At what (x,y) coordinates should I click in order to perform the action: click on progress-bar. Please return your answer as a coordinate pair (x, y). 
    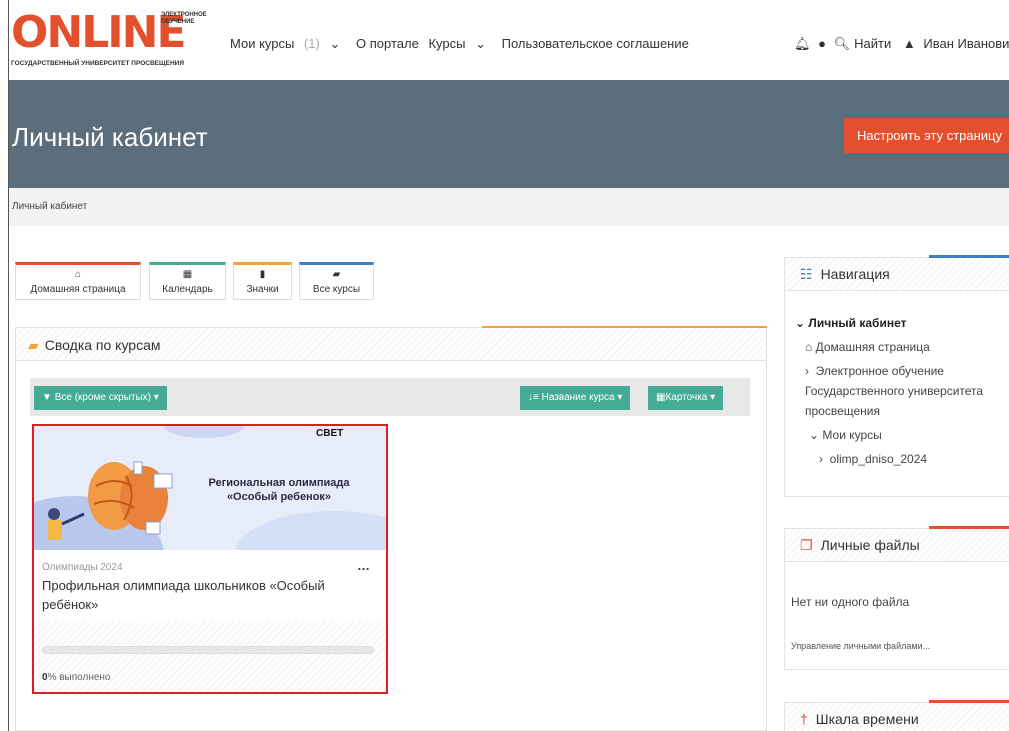
    Looking at the image, I should click on (208, 650).